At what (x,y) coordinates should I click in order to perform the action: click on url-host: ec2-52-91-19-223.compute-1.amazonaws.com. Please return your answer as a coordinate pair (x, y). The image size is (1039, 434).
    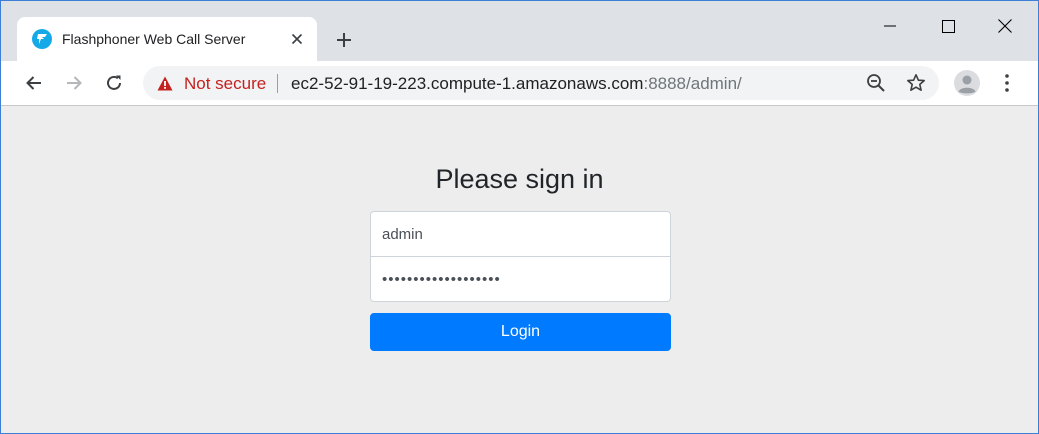
    Looking at the image, I should click on (467, 83).